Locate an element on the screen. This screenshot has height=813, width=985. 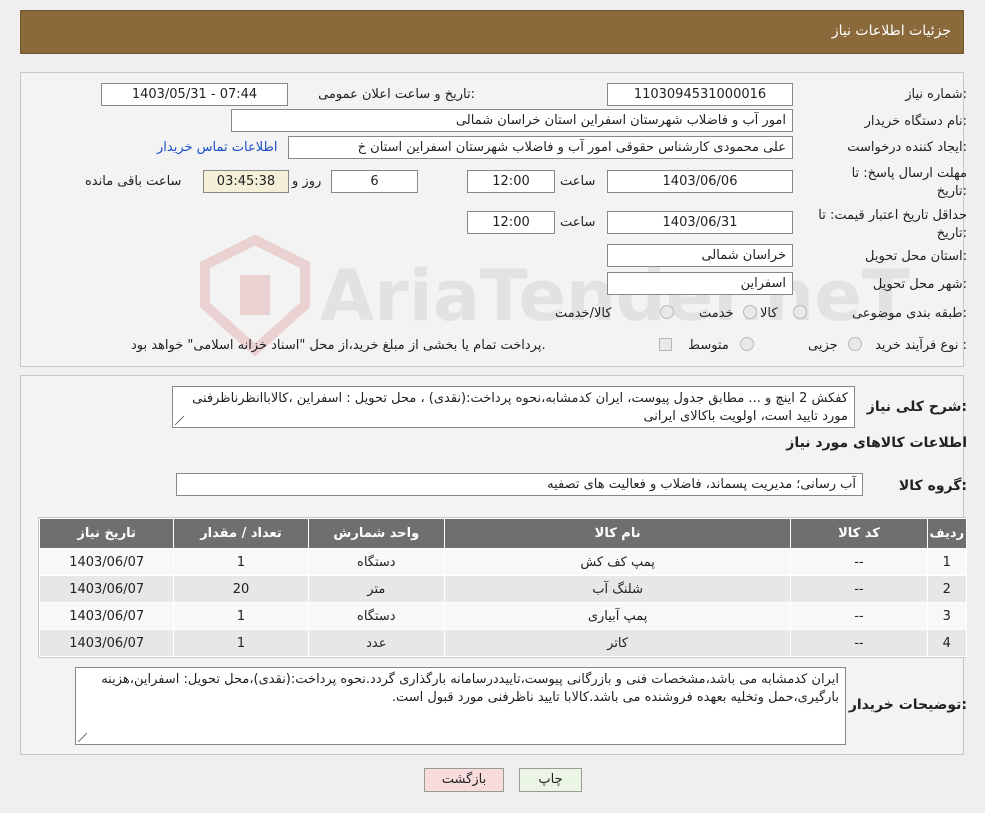
need-number-field: 1103094531000016 is located at coordinates (700, 94).